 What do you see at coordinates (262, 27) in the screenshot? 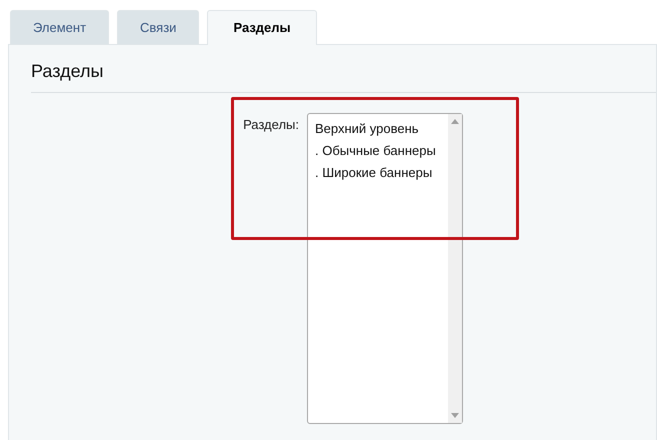
I see `tab: Разделы` at bounding box center [262, 27].